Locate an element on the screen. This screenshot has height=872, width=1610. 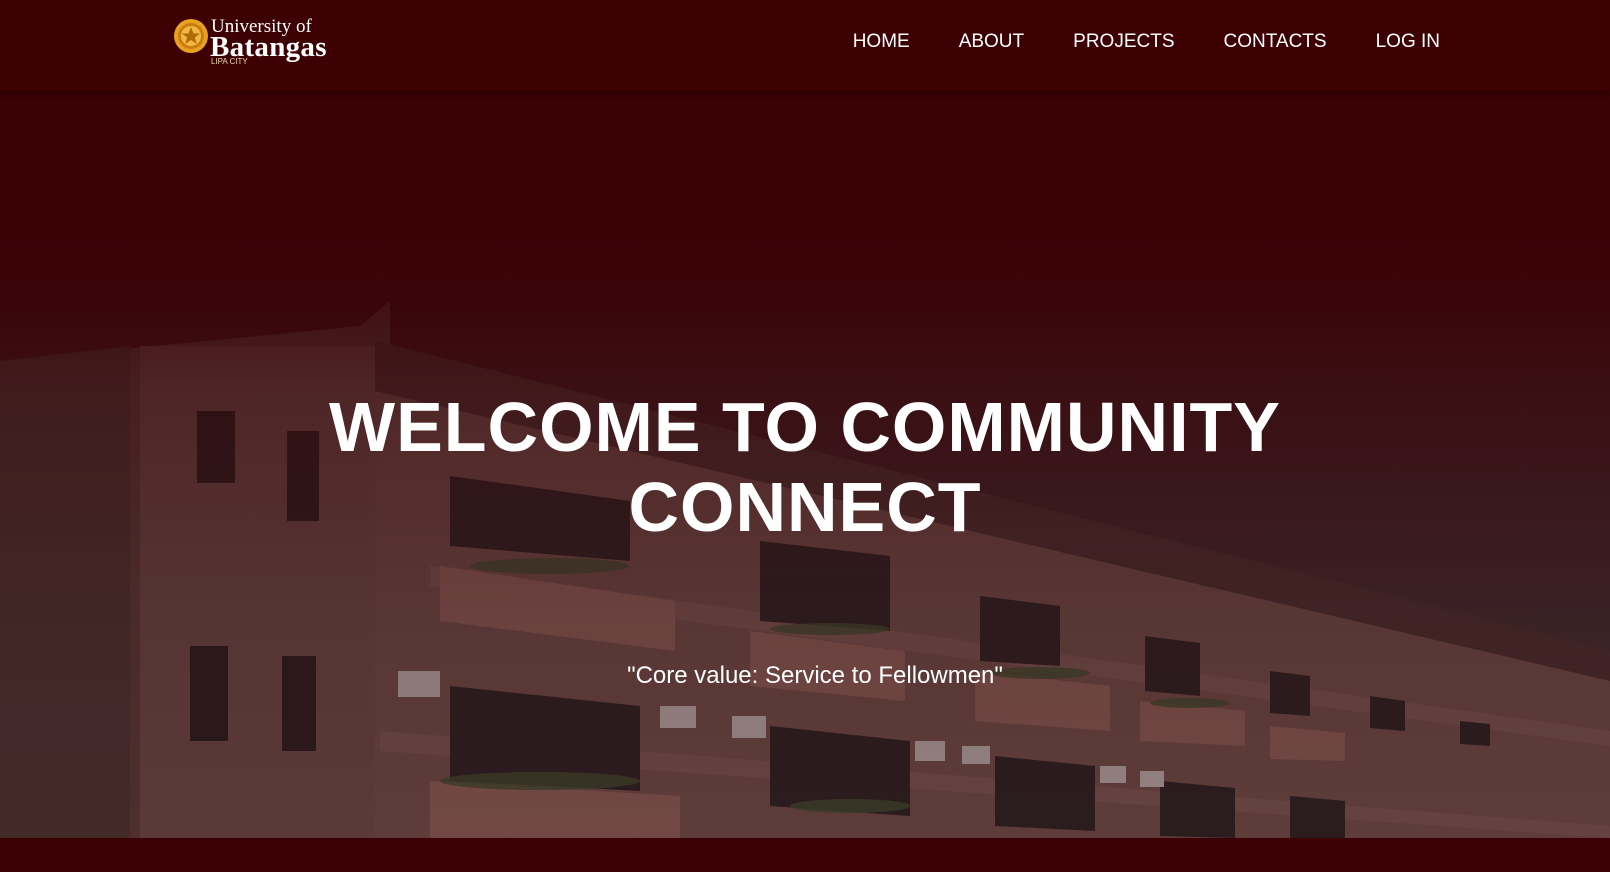
hero-title-line2: CONNECT is located at coordinates (805, 507).